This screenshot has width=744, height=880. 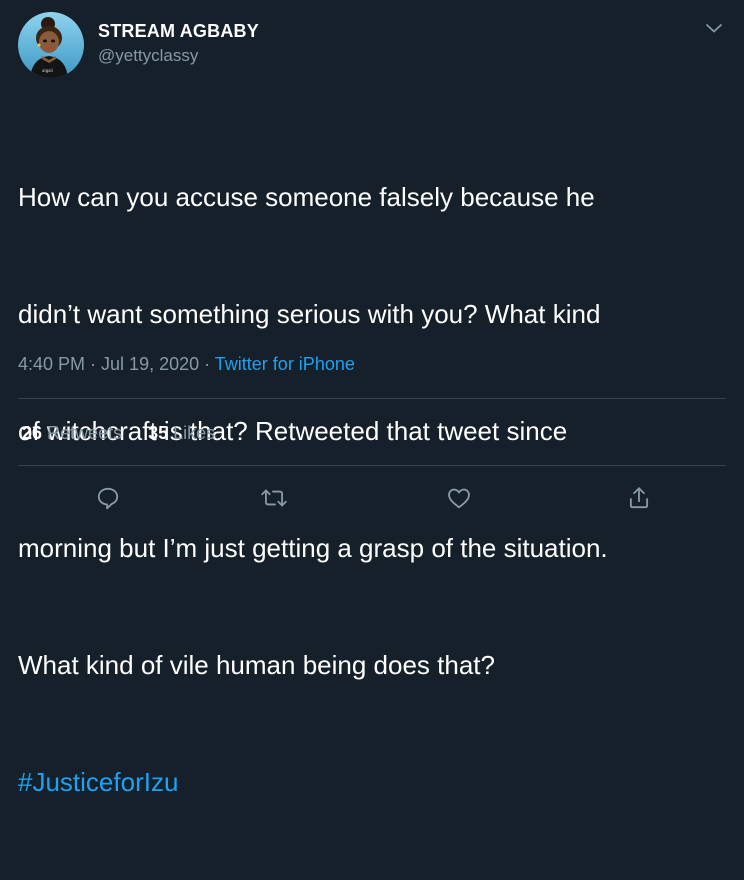 I want to click on tweet-stats: 26 Retweets 35 Likes, so click(x=131, y=433).